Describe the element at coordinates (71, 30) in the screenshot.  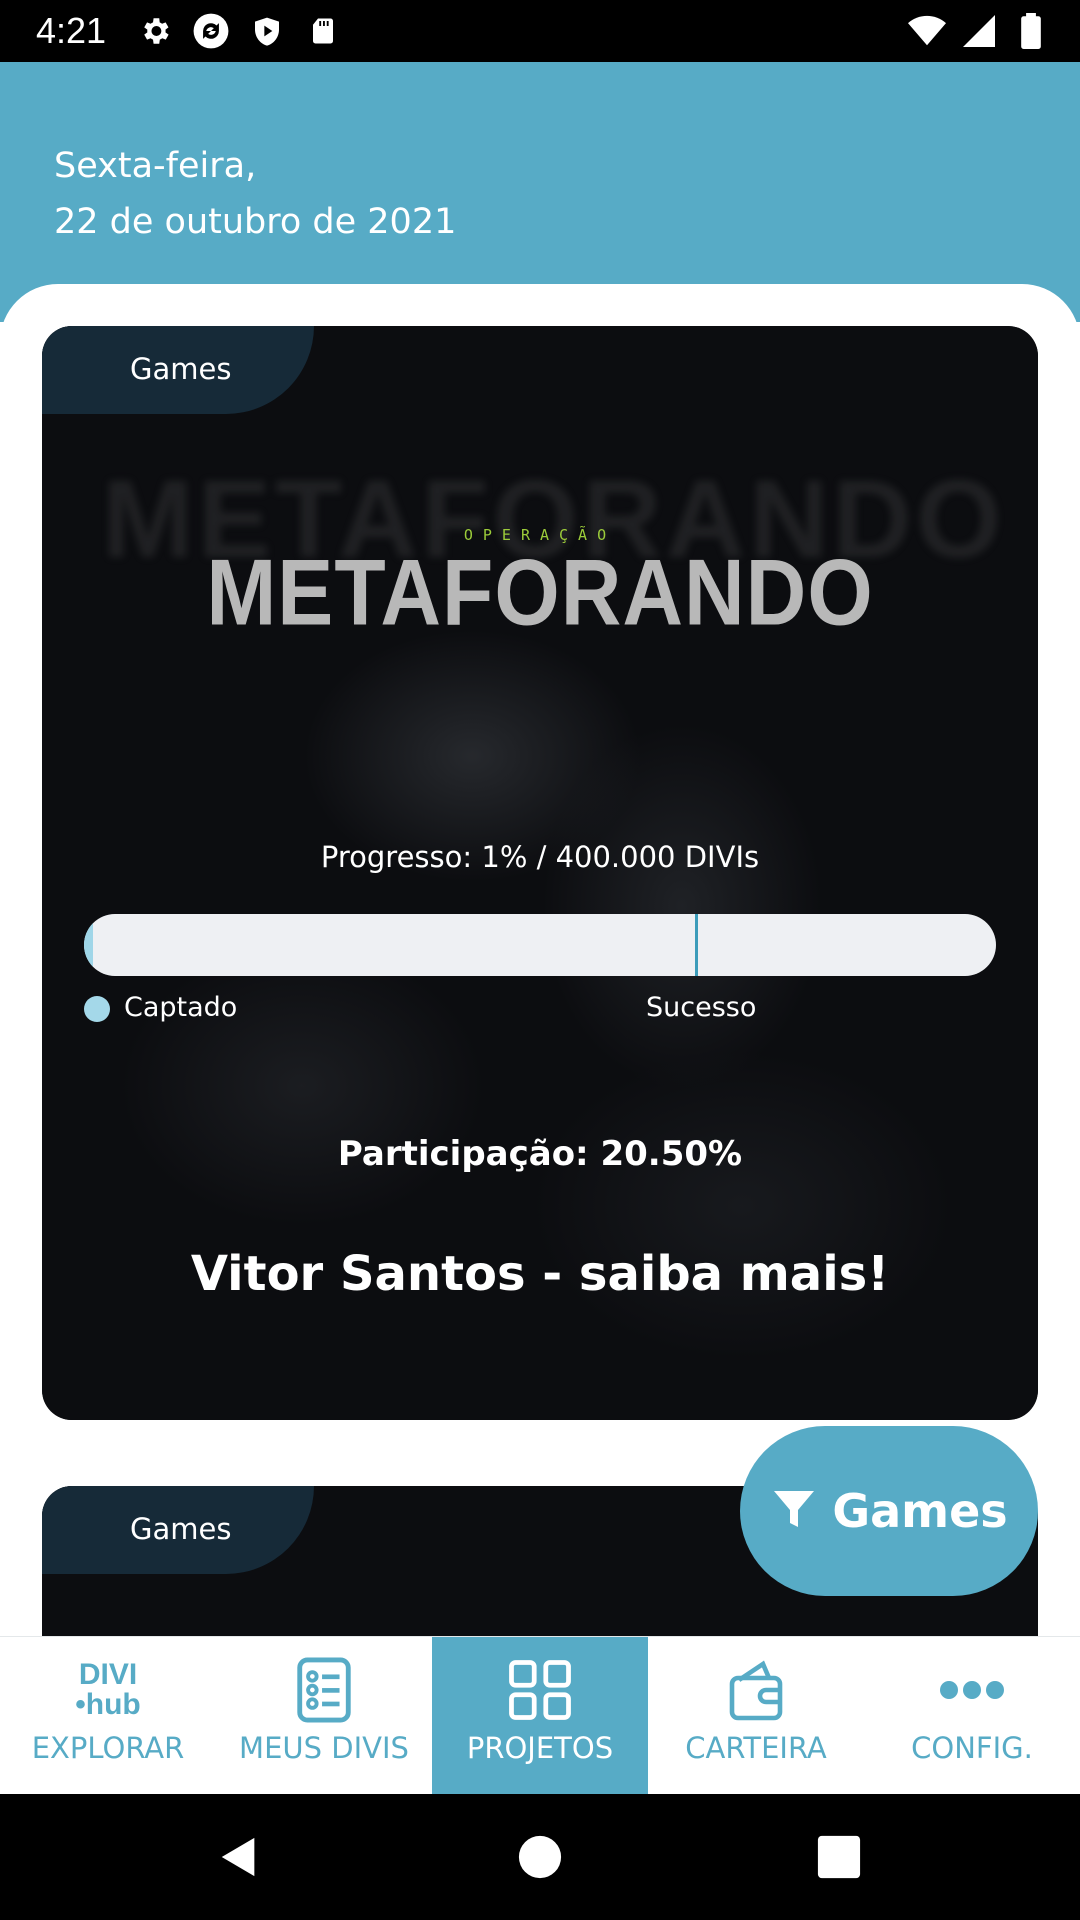
I see `status-time: 4:21` at that location.